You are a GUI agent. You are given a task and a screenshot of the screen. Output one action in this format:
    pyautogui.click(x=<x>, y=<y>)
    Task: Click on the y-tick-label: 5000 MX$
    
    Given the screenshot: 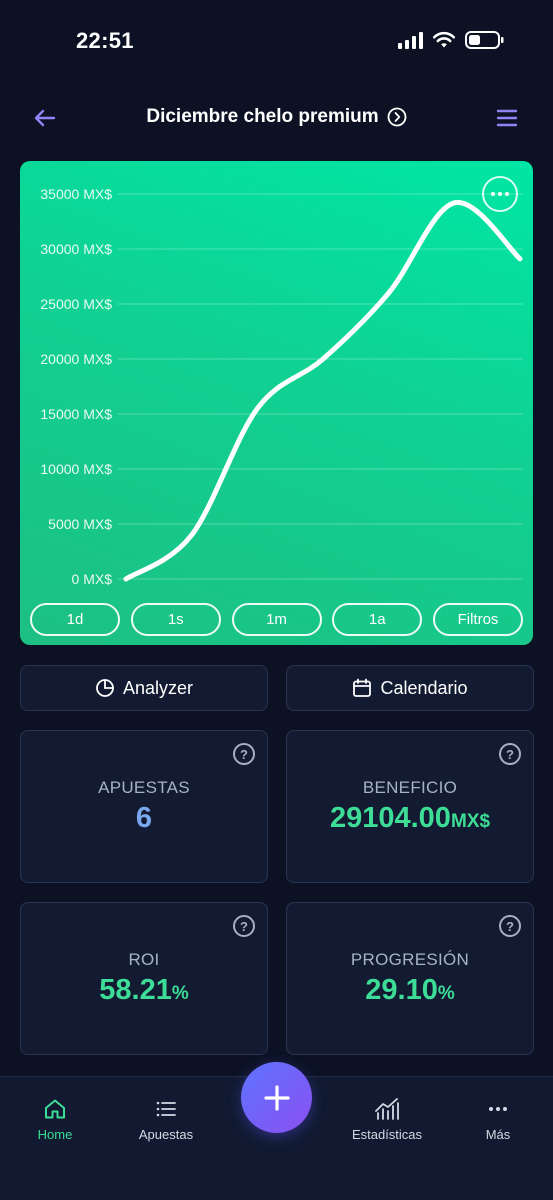 What is the action you would take?
    pyautogui.click(x=80, y=524)
    